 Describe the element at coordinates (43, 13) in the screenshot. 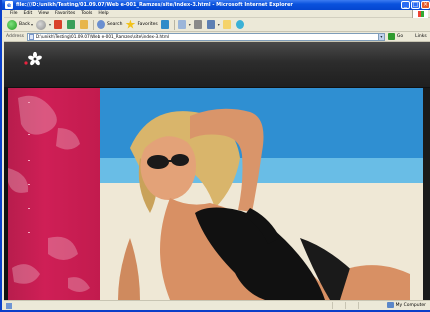

I see `menu-view: View` at that location.